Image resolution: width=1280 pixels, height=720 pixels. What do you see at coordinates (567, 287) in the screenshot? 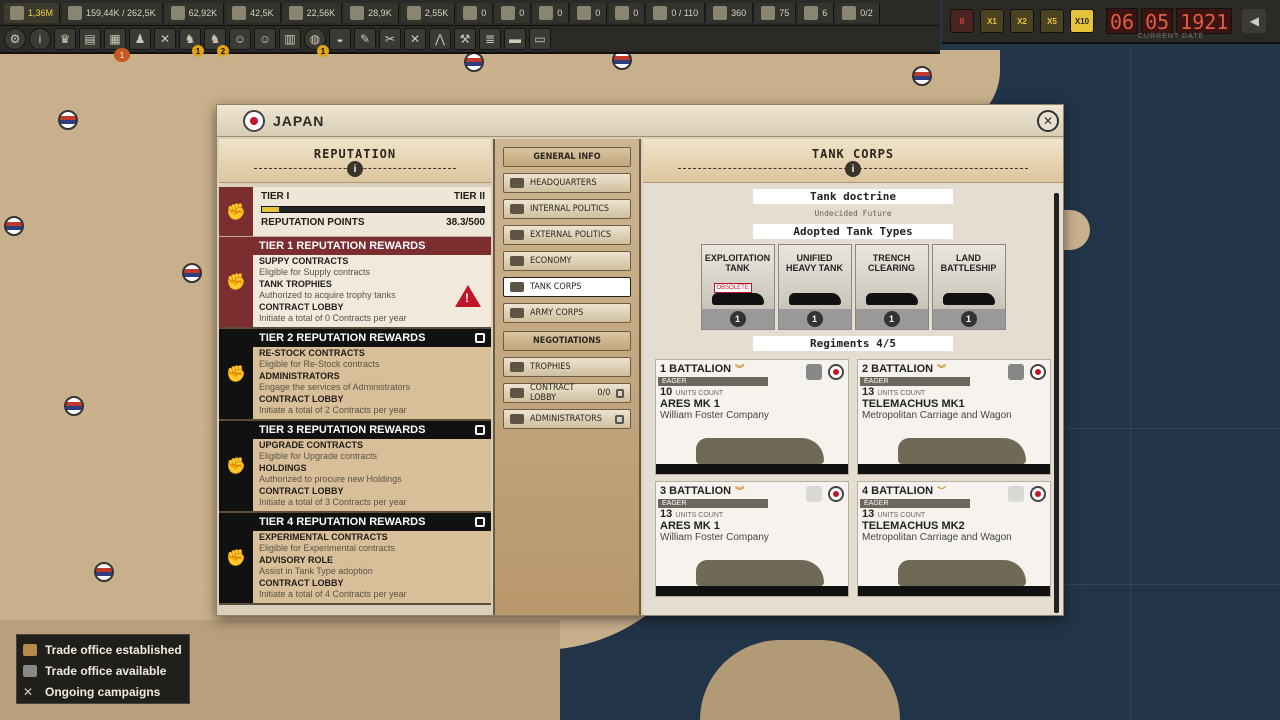
I see `nav-tank-corps: TANK CORPS` at bounding box center [567, 287].